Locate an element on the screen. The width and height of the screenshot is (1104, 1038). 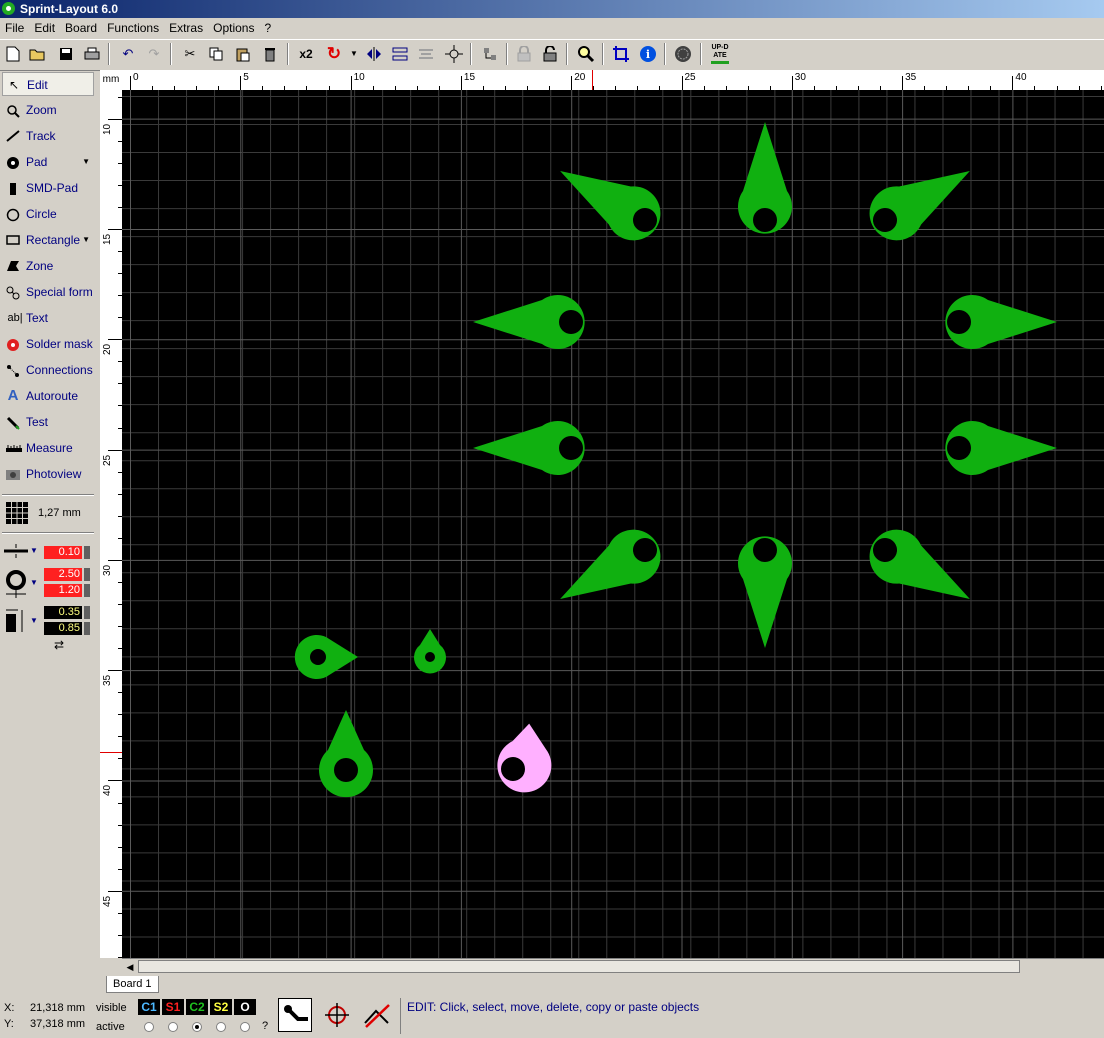
pad-dropdown-icon: ▼ is located at coordinates (86, 162).